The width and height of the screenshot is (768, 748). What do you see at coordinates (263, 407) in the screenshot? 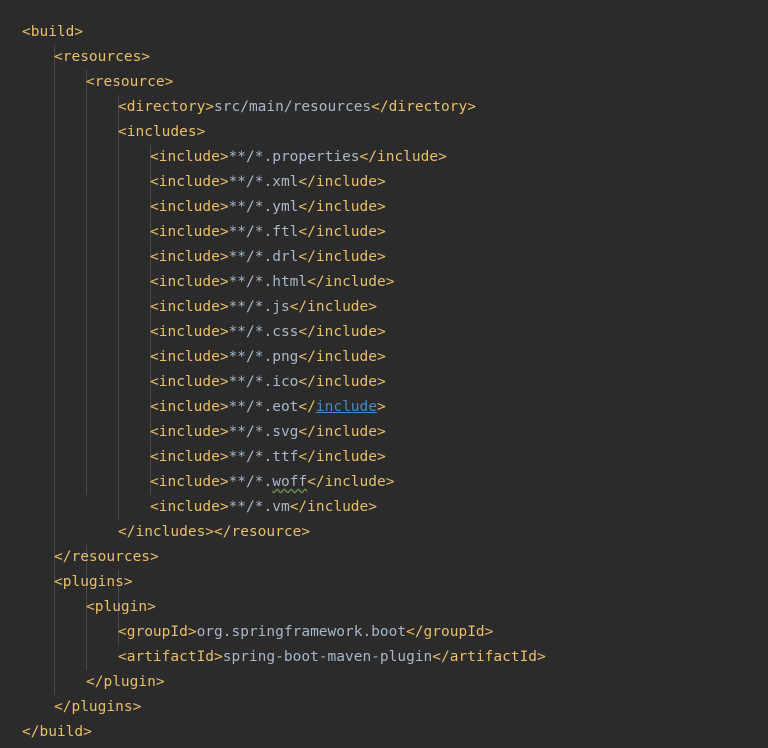
I see `xml-text: **/*.eot` at bounding box center [263, 407].